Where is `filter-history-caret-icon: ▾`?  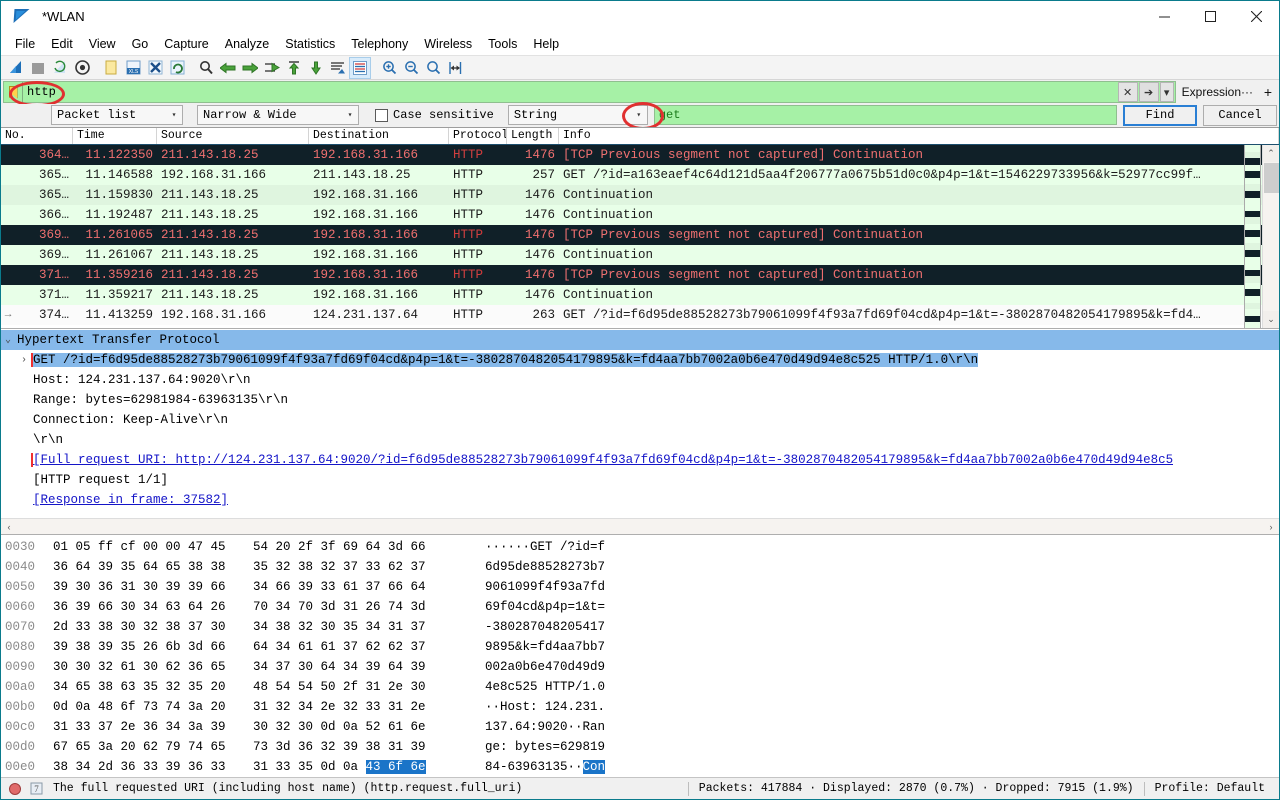
filter-history-caret-icon: ▾ is located at coordinates (1166, 92).